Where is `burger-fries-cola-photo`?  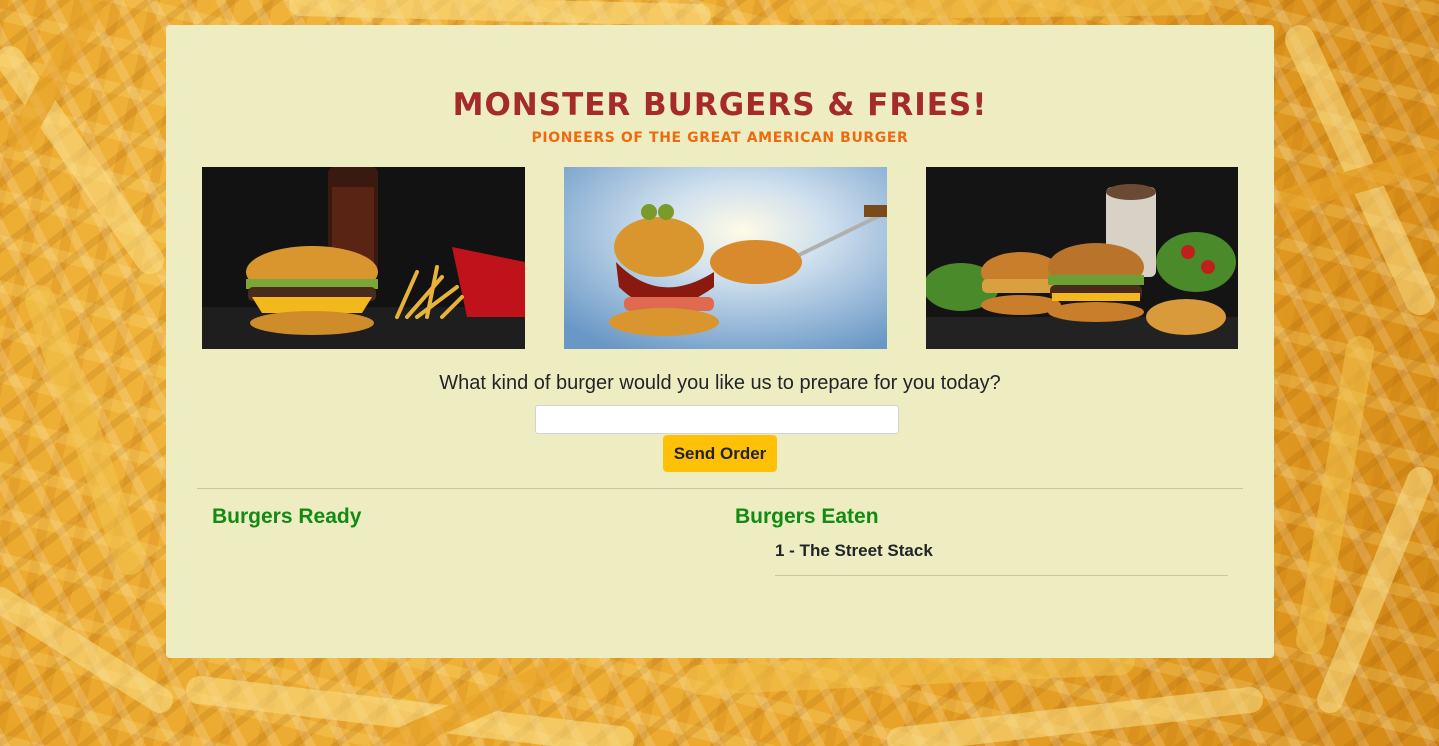
burger-fries-cola-photo is located at coordinates (363, 258).